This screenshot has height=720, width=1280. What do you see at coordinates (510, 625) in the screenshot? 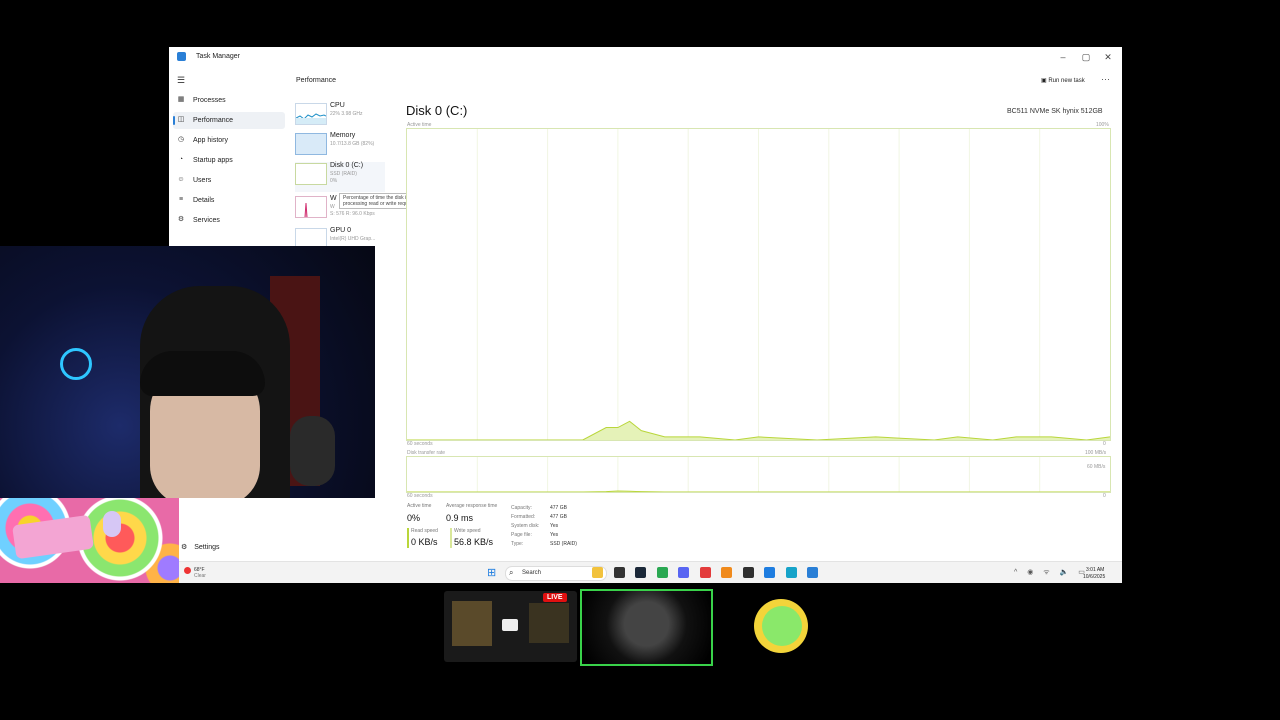
I see `monitor-icon` at bounding box center [510, 625].